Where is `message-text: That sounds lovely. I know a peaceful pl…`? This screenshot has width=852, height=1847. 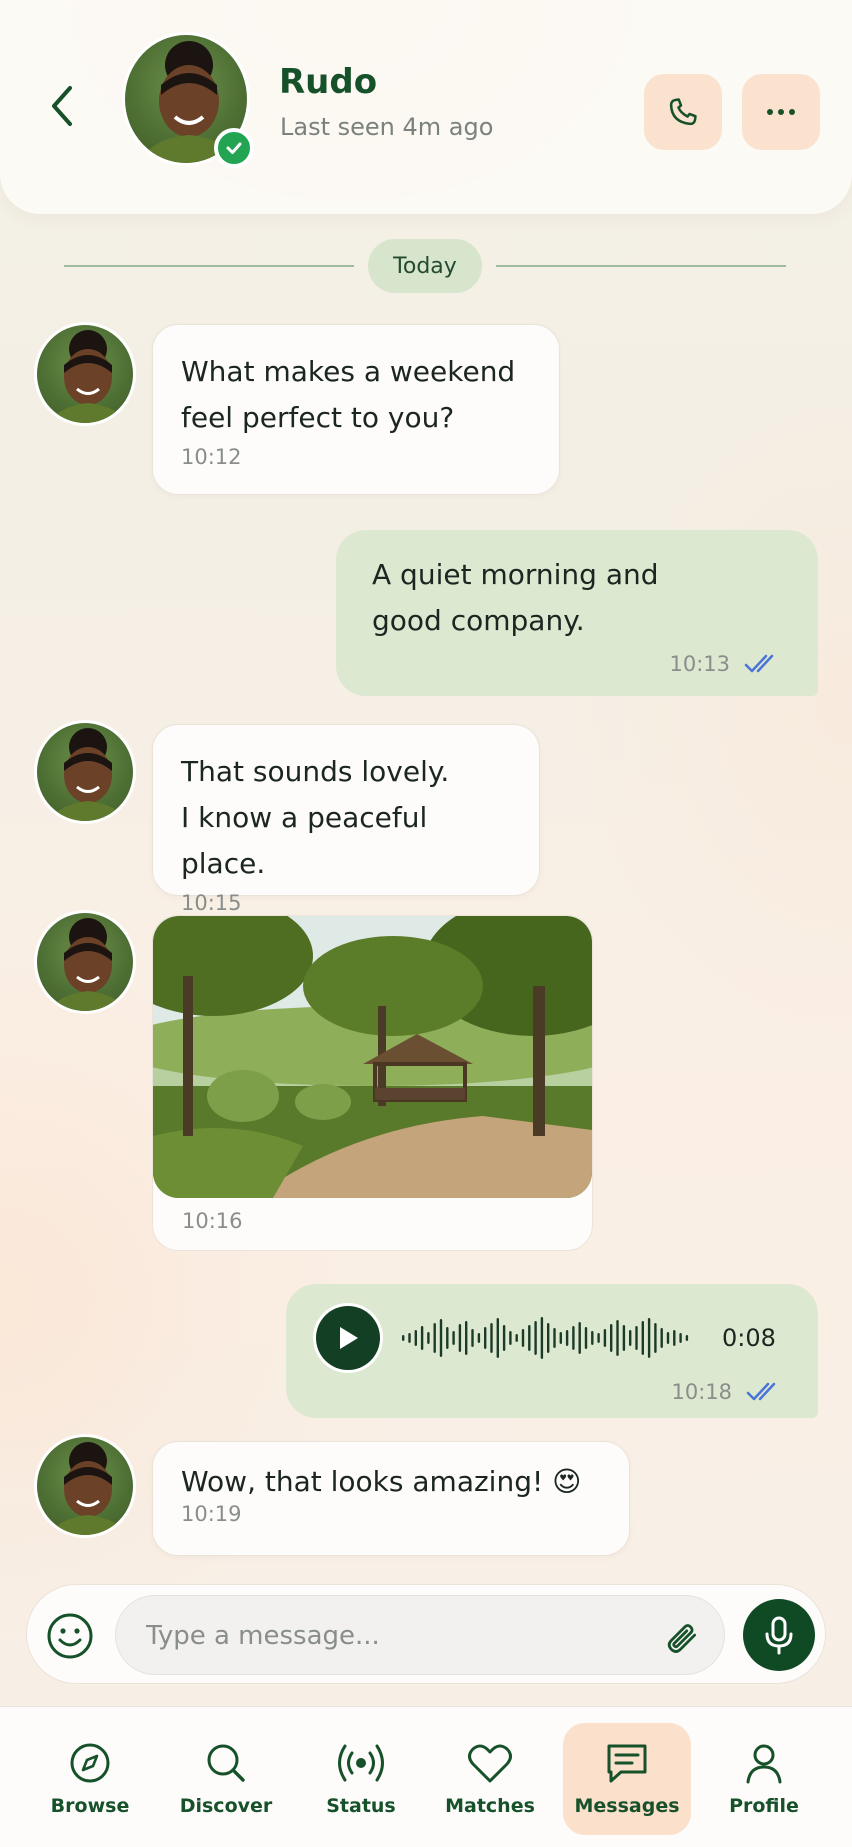
message-text: That sounds lovely. I know a peaceful pl… is located at coordinates (315, 817).